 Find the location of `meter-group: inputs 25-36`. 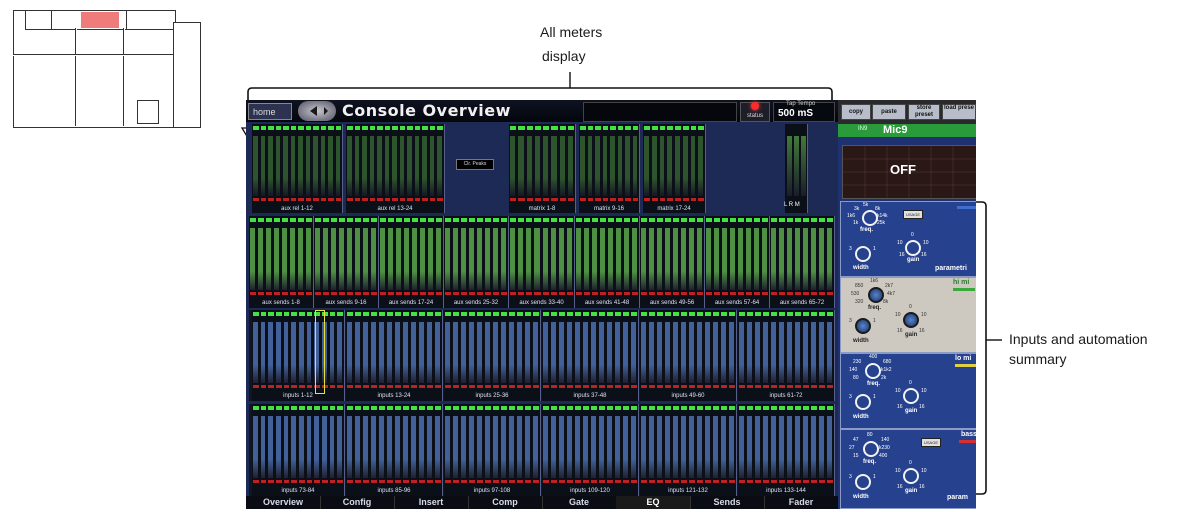

meter-group: inputs 25-36 is located at coordinates (492, 355).